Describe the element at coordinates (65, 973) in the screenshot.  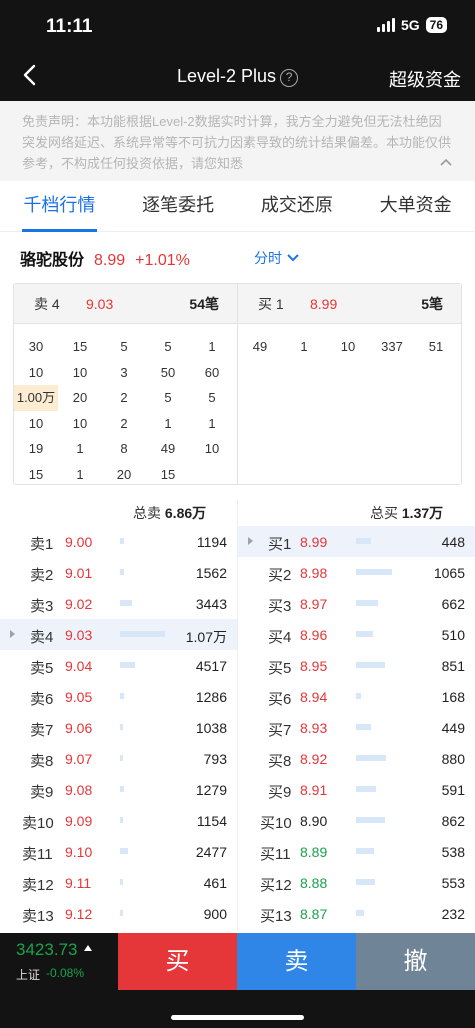
I see `index-change: -0.08%` at that location.